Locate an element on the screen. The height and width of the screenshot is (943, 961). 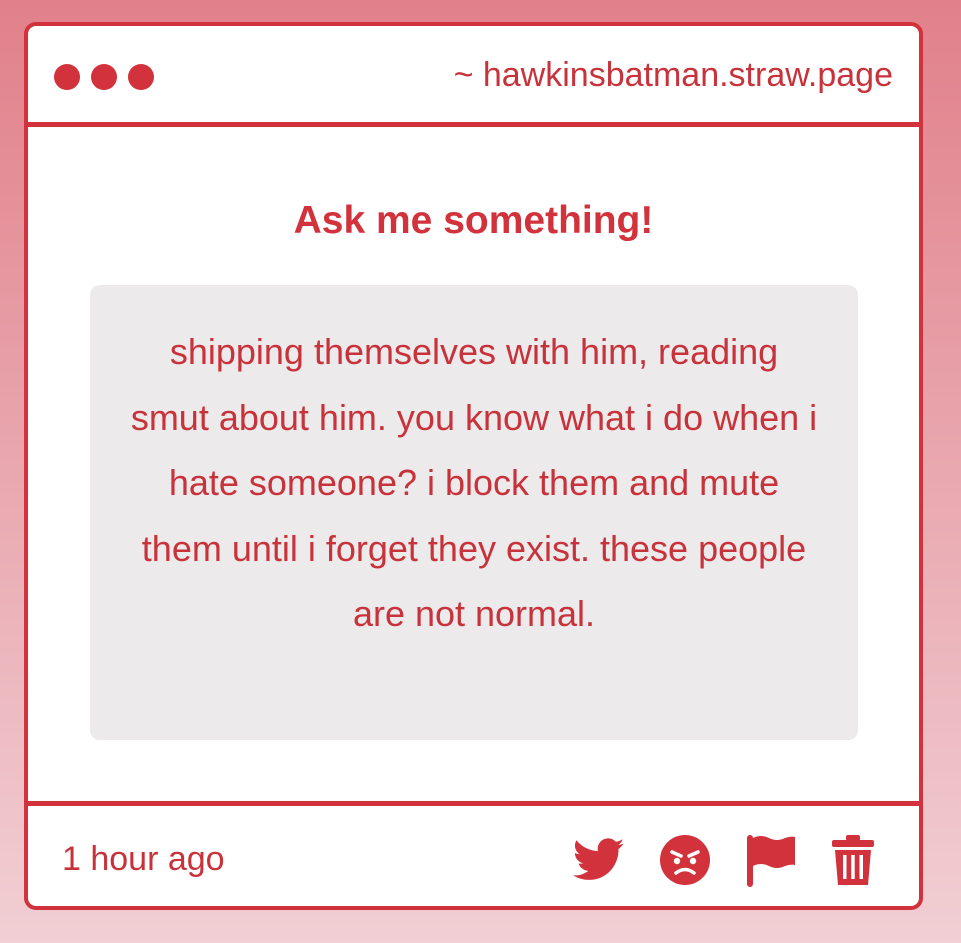
window-dots is located at coordinates (104, 77).